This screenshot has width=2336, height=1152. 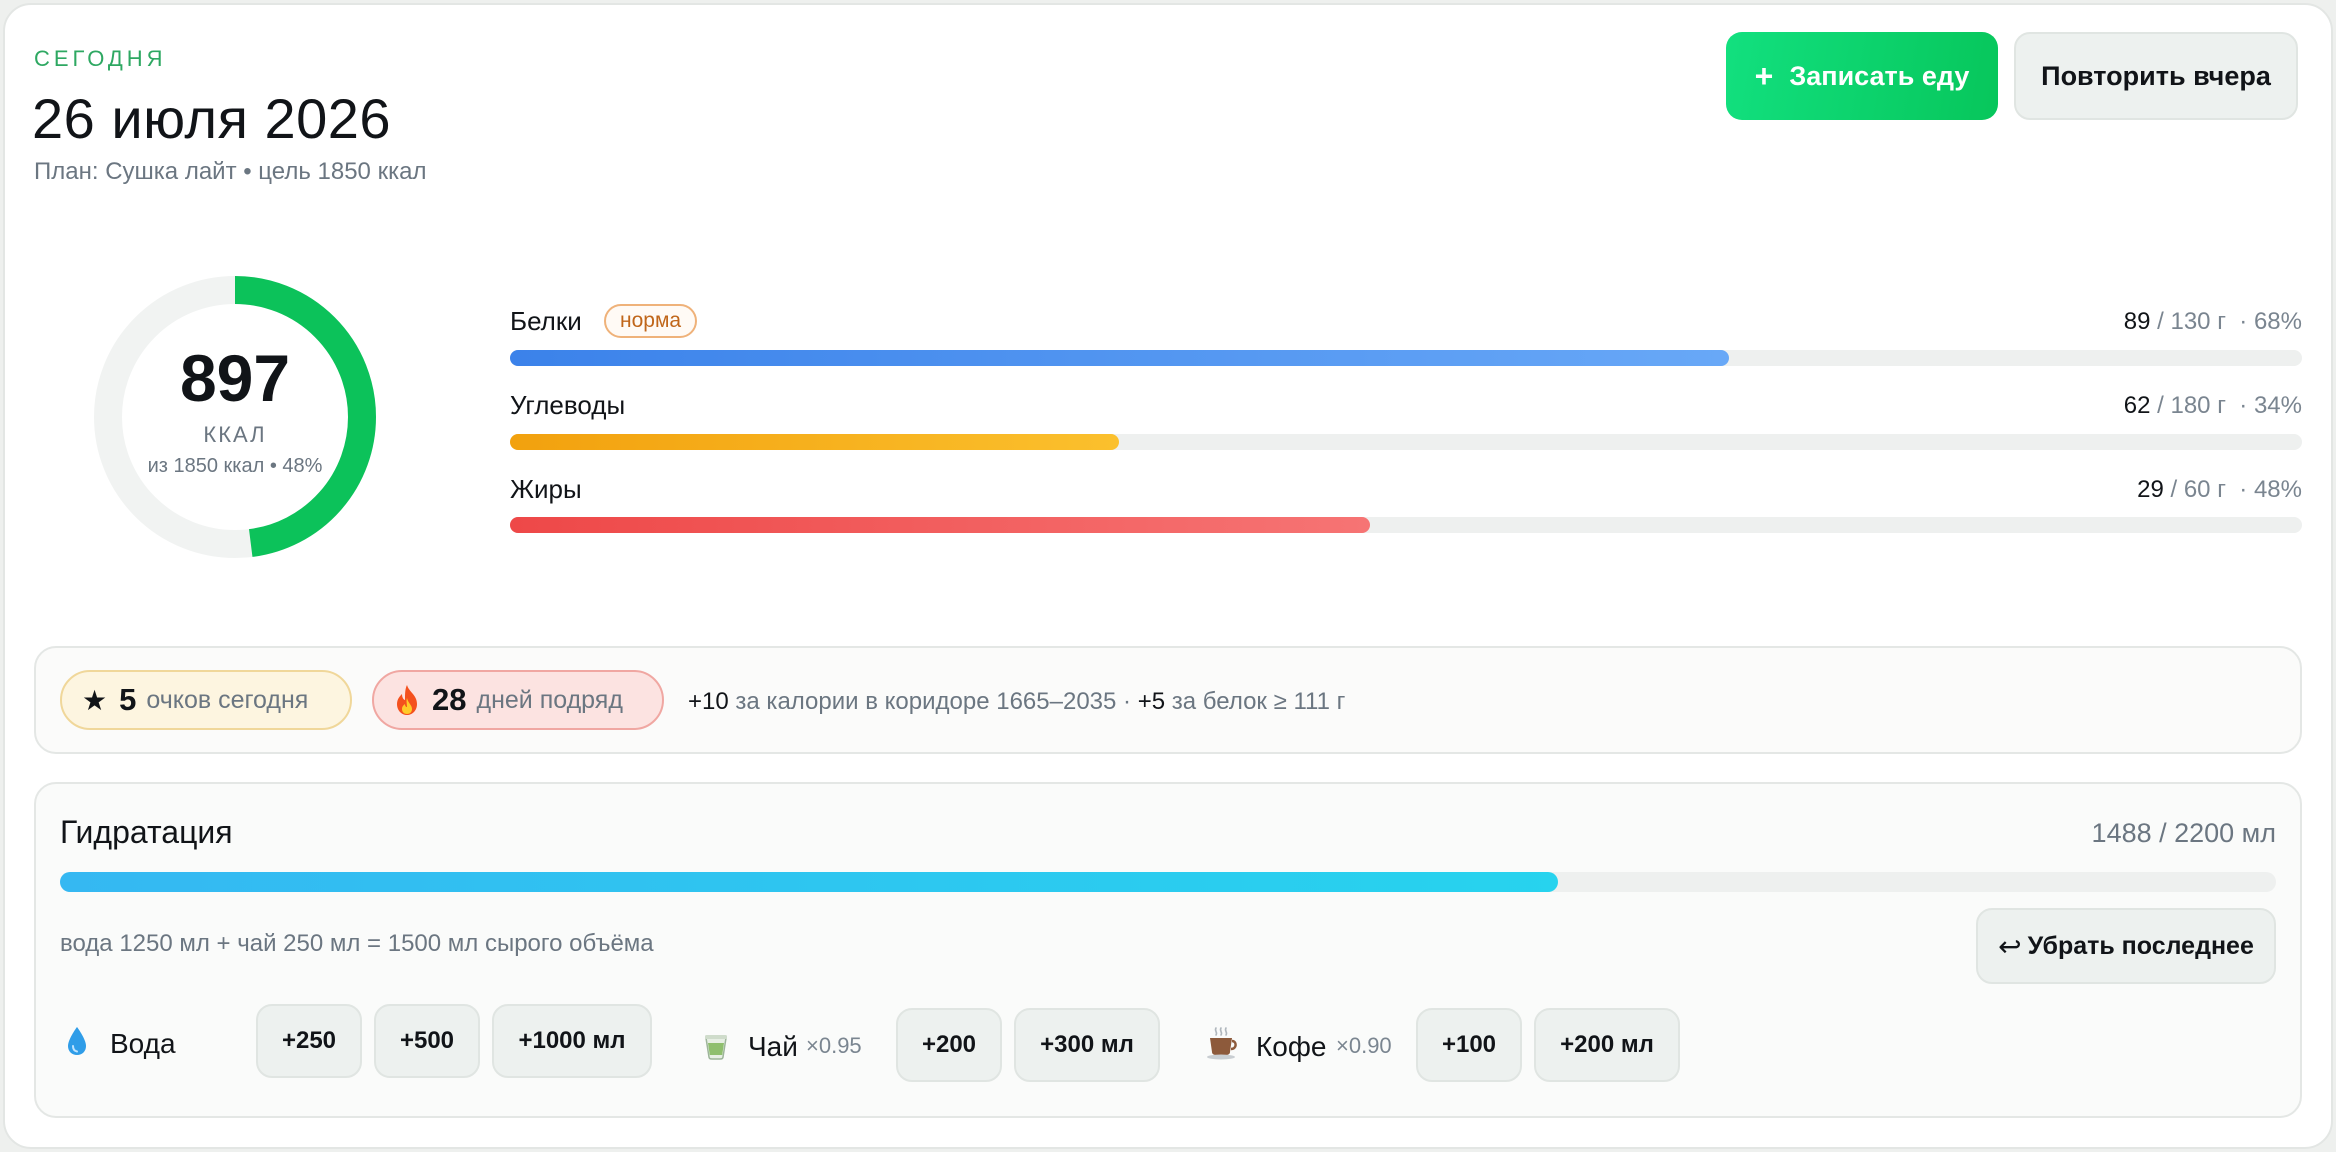 What do you see at coordinates (235, 378) in the screenshot?
I see `calories-value: 897` at bounding box center [235, 378].